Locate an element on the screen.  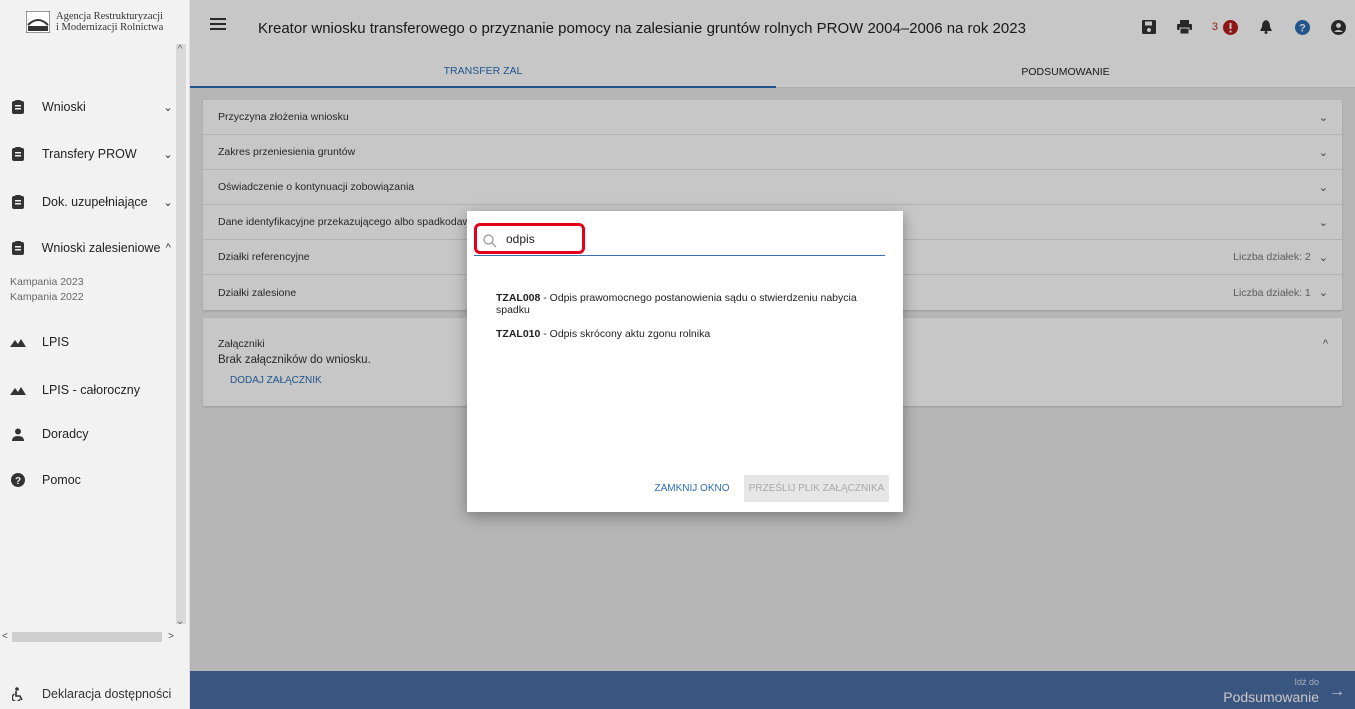
agency-logo-icon is located at coordinates (38, 22).